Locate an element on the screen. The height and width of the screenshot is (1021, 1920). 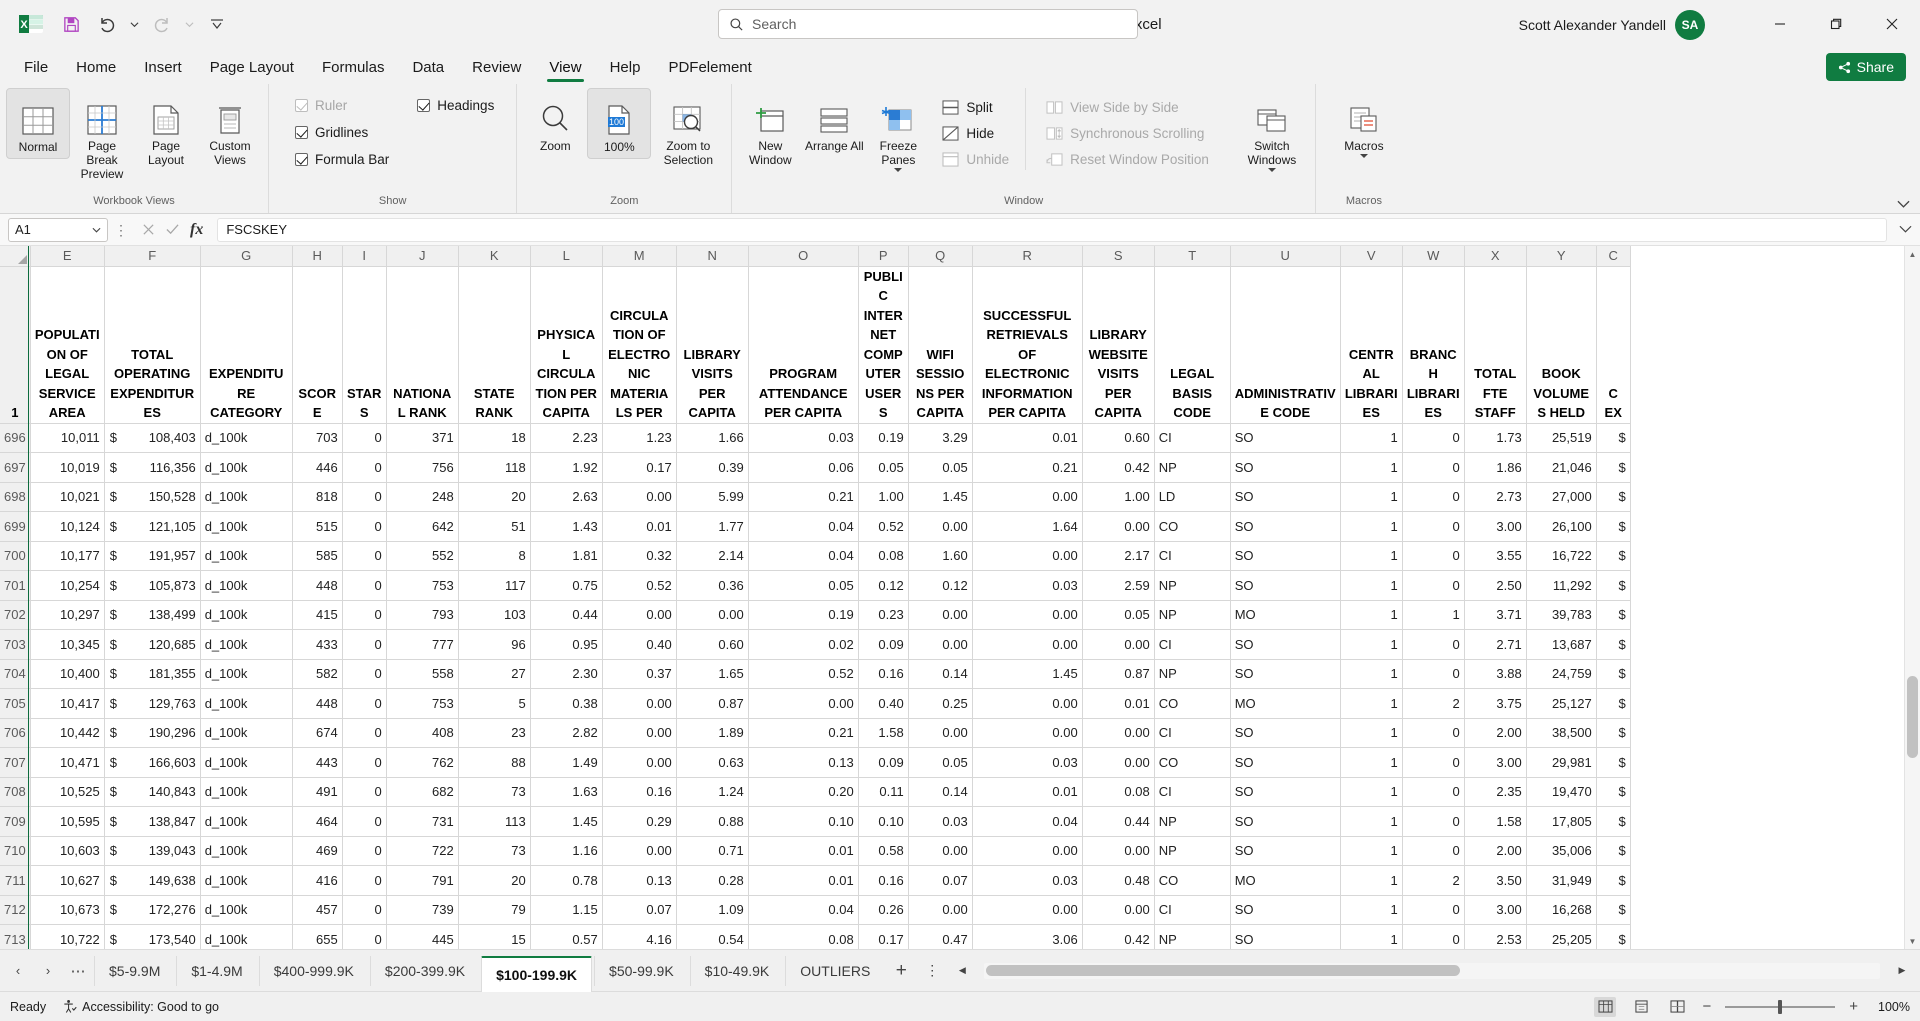
cell: 0.04 is located at coordinates (803, 526).